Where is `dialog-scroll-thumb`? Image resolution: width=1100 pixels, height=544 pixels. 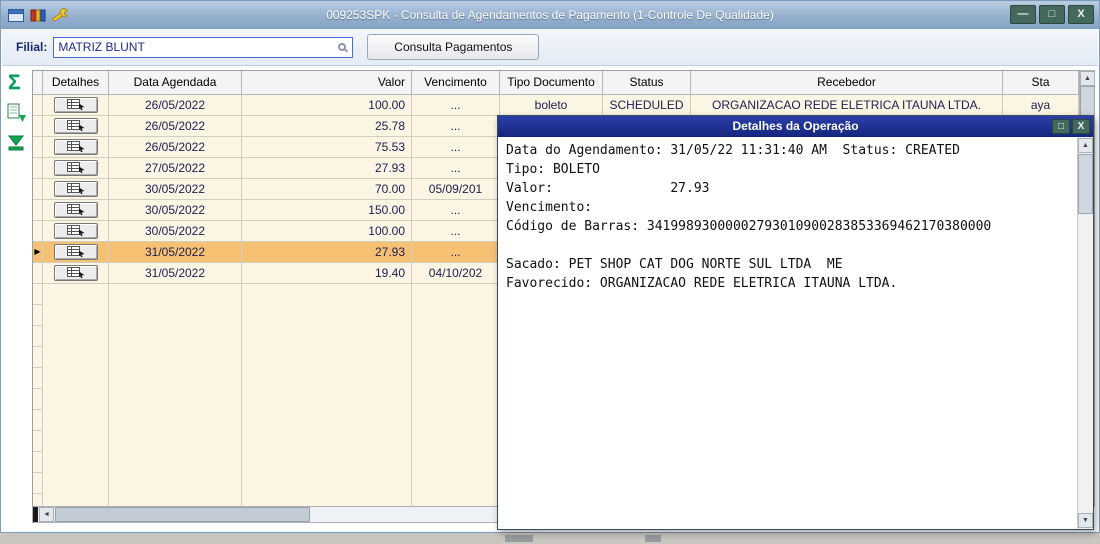 dialog-scroll-thumb is located at coordinates (1085, 184).